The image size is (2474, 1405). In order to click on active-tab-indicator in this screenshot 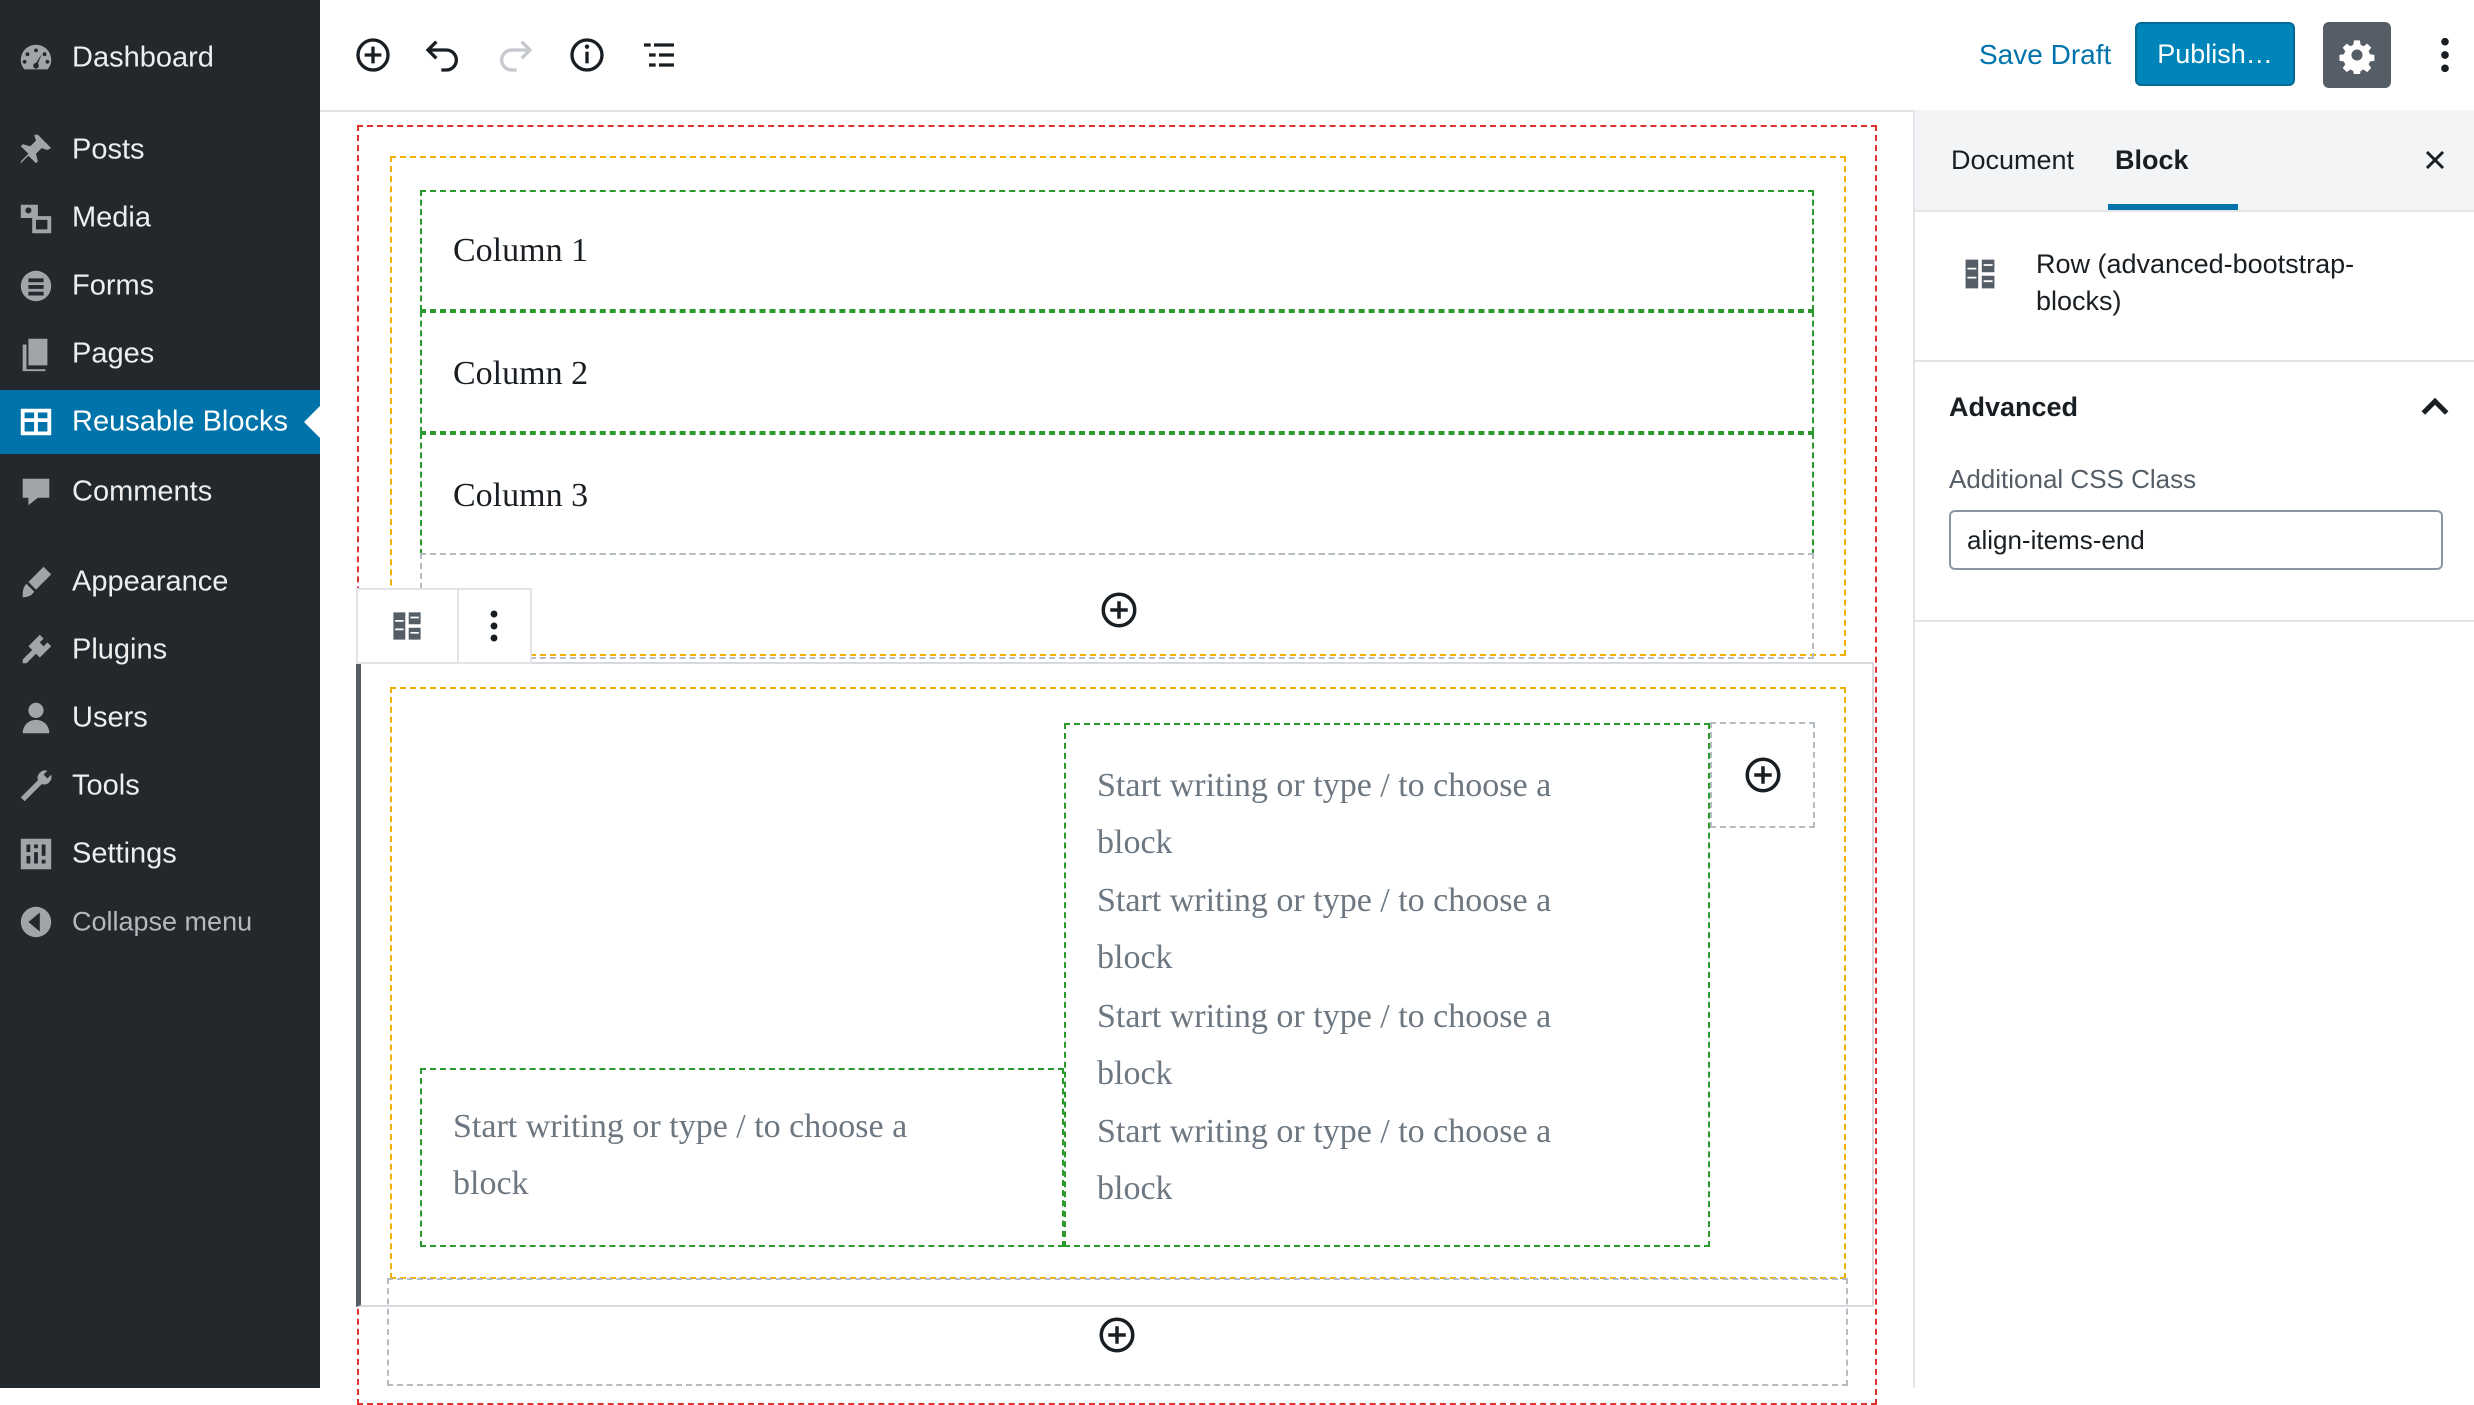, I will do `click(2173, 207)`.